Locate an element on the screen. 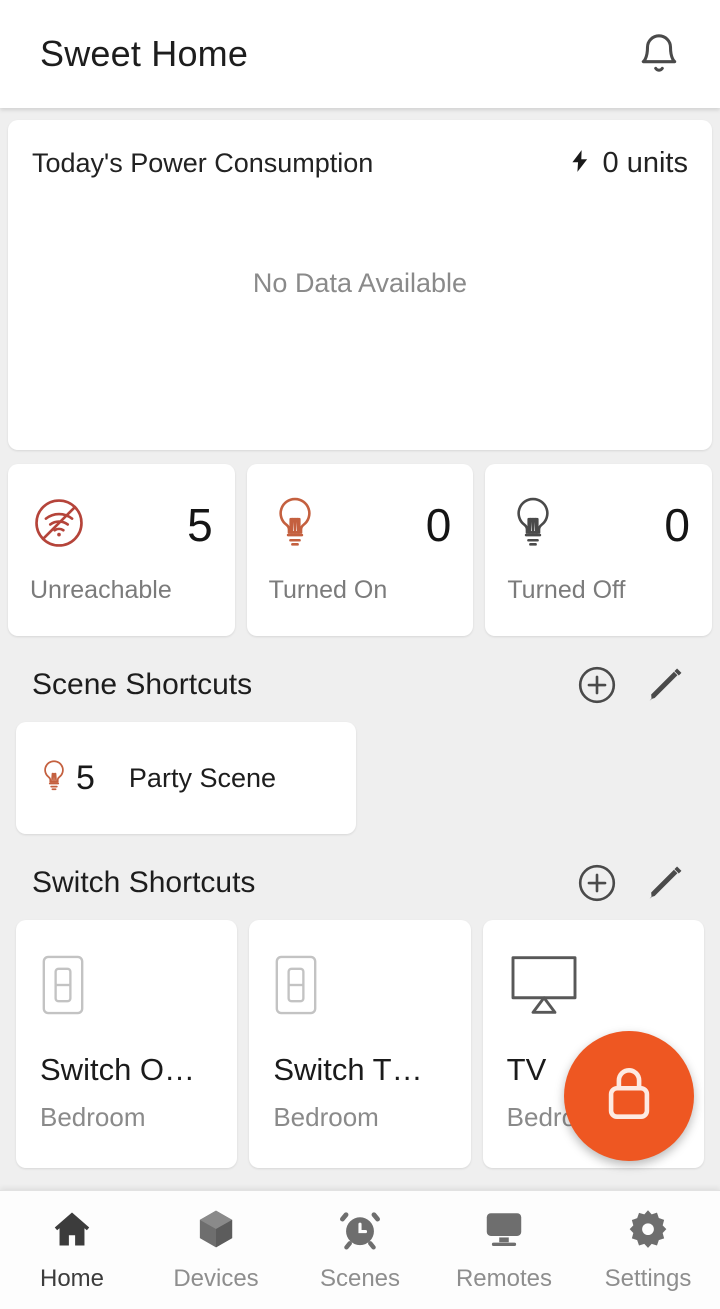 This screenshot has height=1309, width=720. power-card-title: Today's Power Consumption is located at coordinates (203, 163).